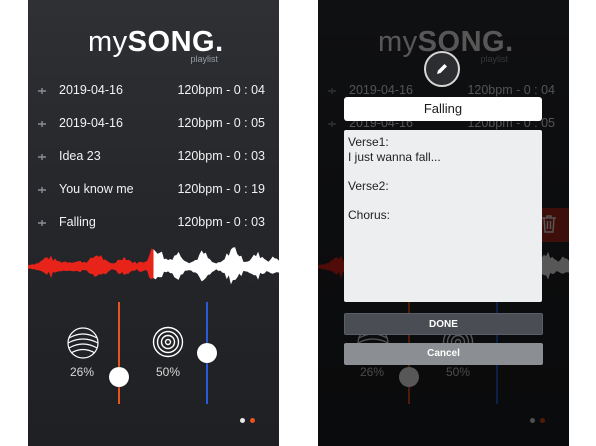  What do you see at coordinates (216, 266) in the screenshot?
I see `waveform-remaining` at bounding box center [216, 266].